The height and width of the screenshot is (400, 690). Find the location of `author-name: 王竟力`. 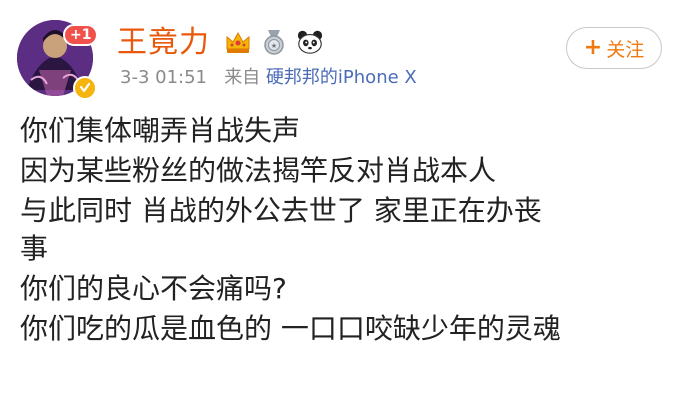

author-name: 王竟力 is located at coordinates (163, 43).